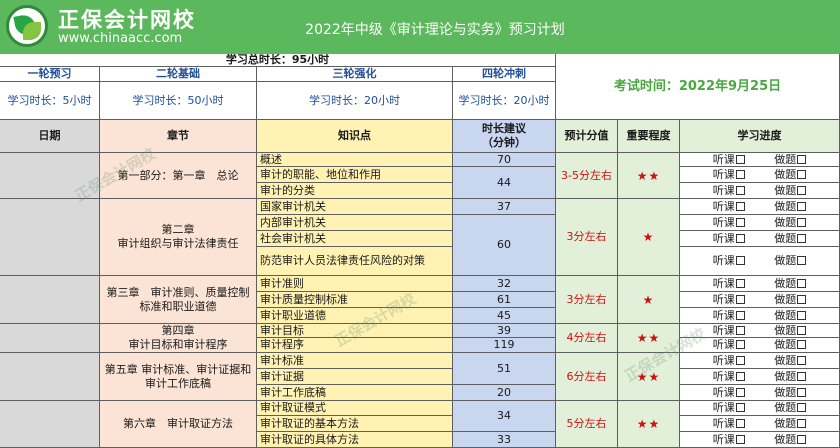 The width and height of the screenshot is (840, 448). I want to click on duration-cell: 61, so click(504, 300).